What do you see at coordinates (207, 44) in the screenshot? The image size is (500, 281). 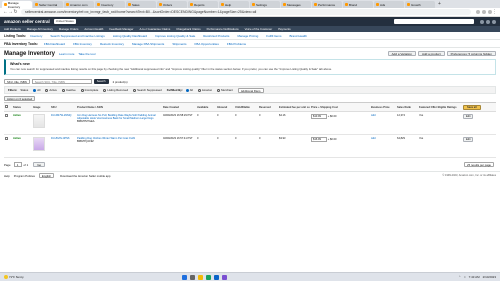 I see `fba-tool-link: FBA Opportunities` at bounding box center [207, 44].